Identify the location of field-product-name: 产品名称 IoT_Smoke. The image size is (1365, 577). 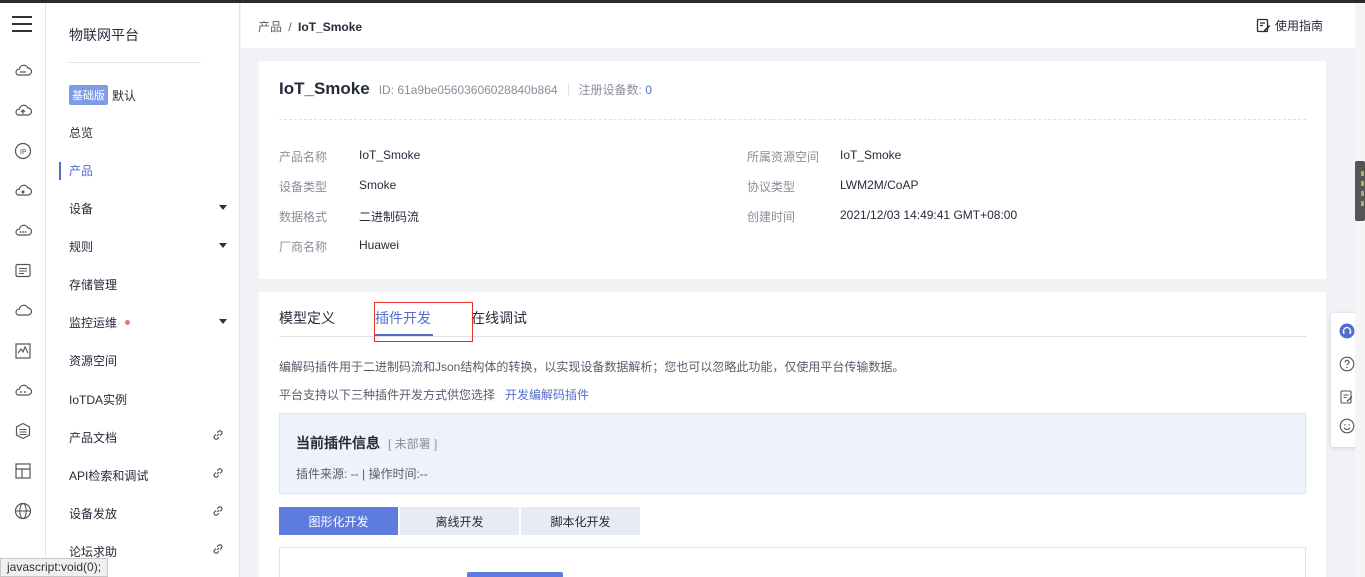
(349, 156).